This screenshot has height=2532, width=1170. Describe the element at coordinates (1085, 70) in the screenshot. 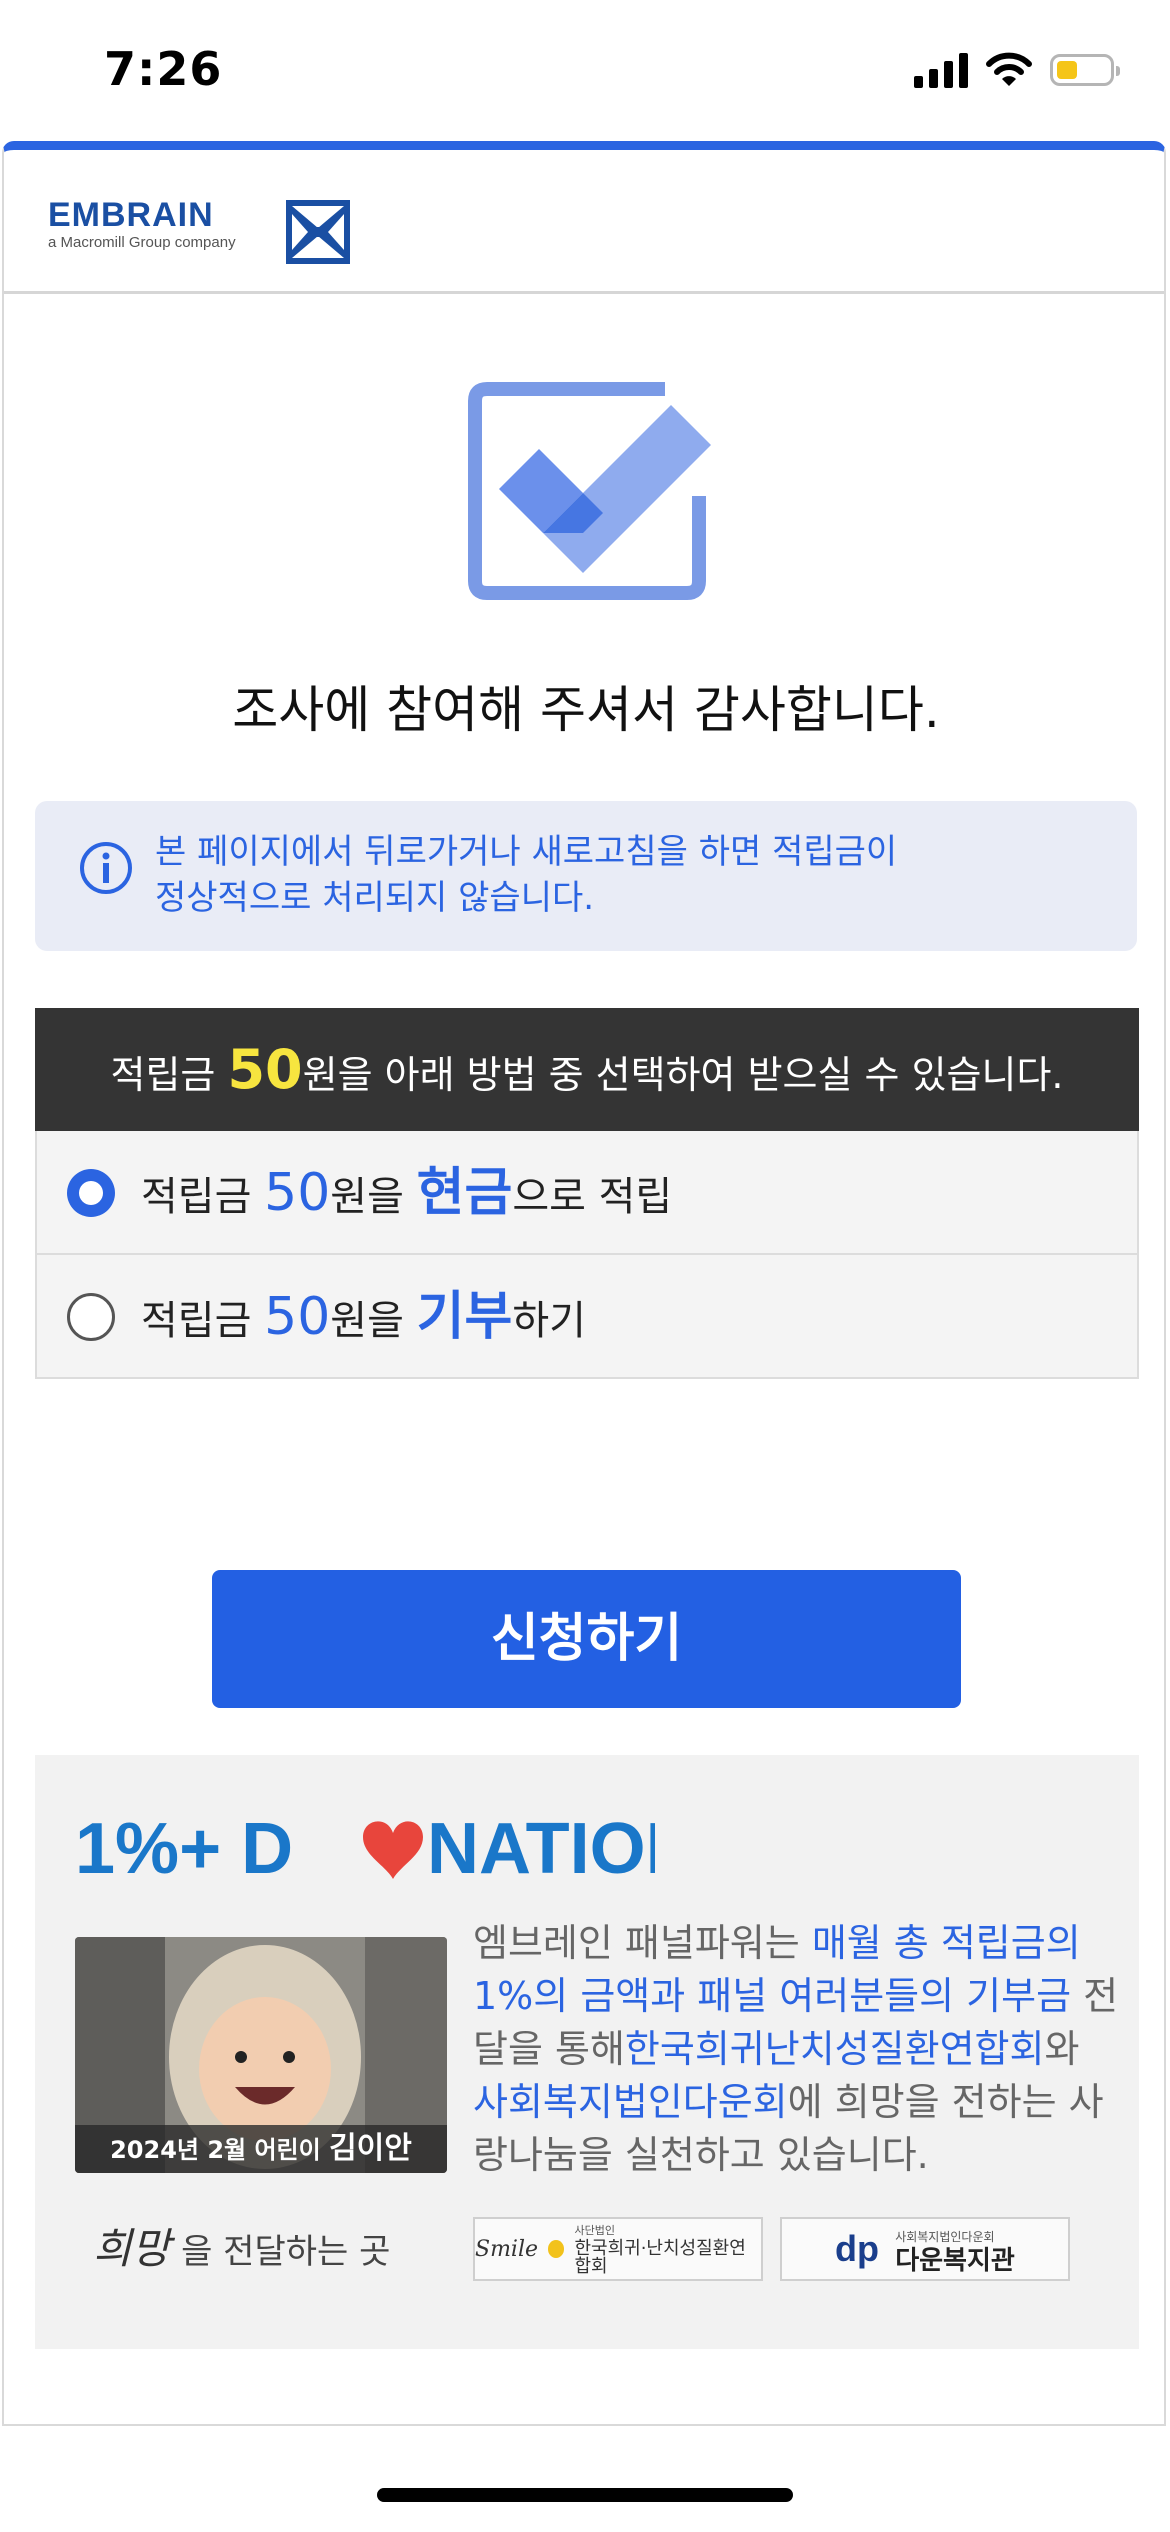

I see `battery-icon` at that location.